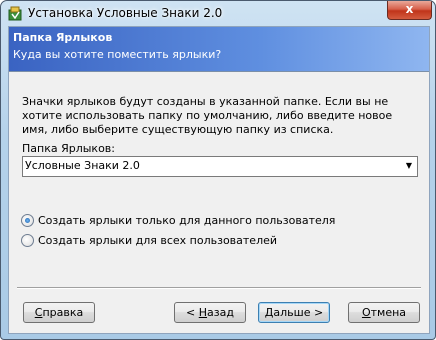 The height and width of the screenshot is (340, 436). I want to click on installer-app-icon, so click(15, 13).